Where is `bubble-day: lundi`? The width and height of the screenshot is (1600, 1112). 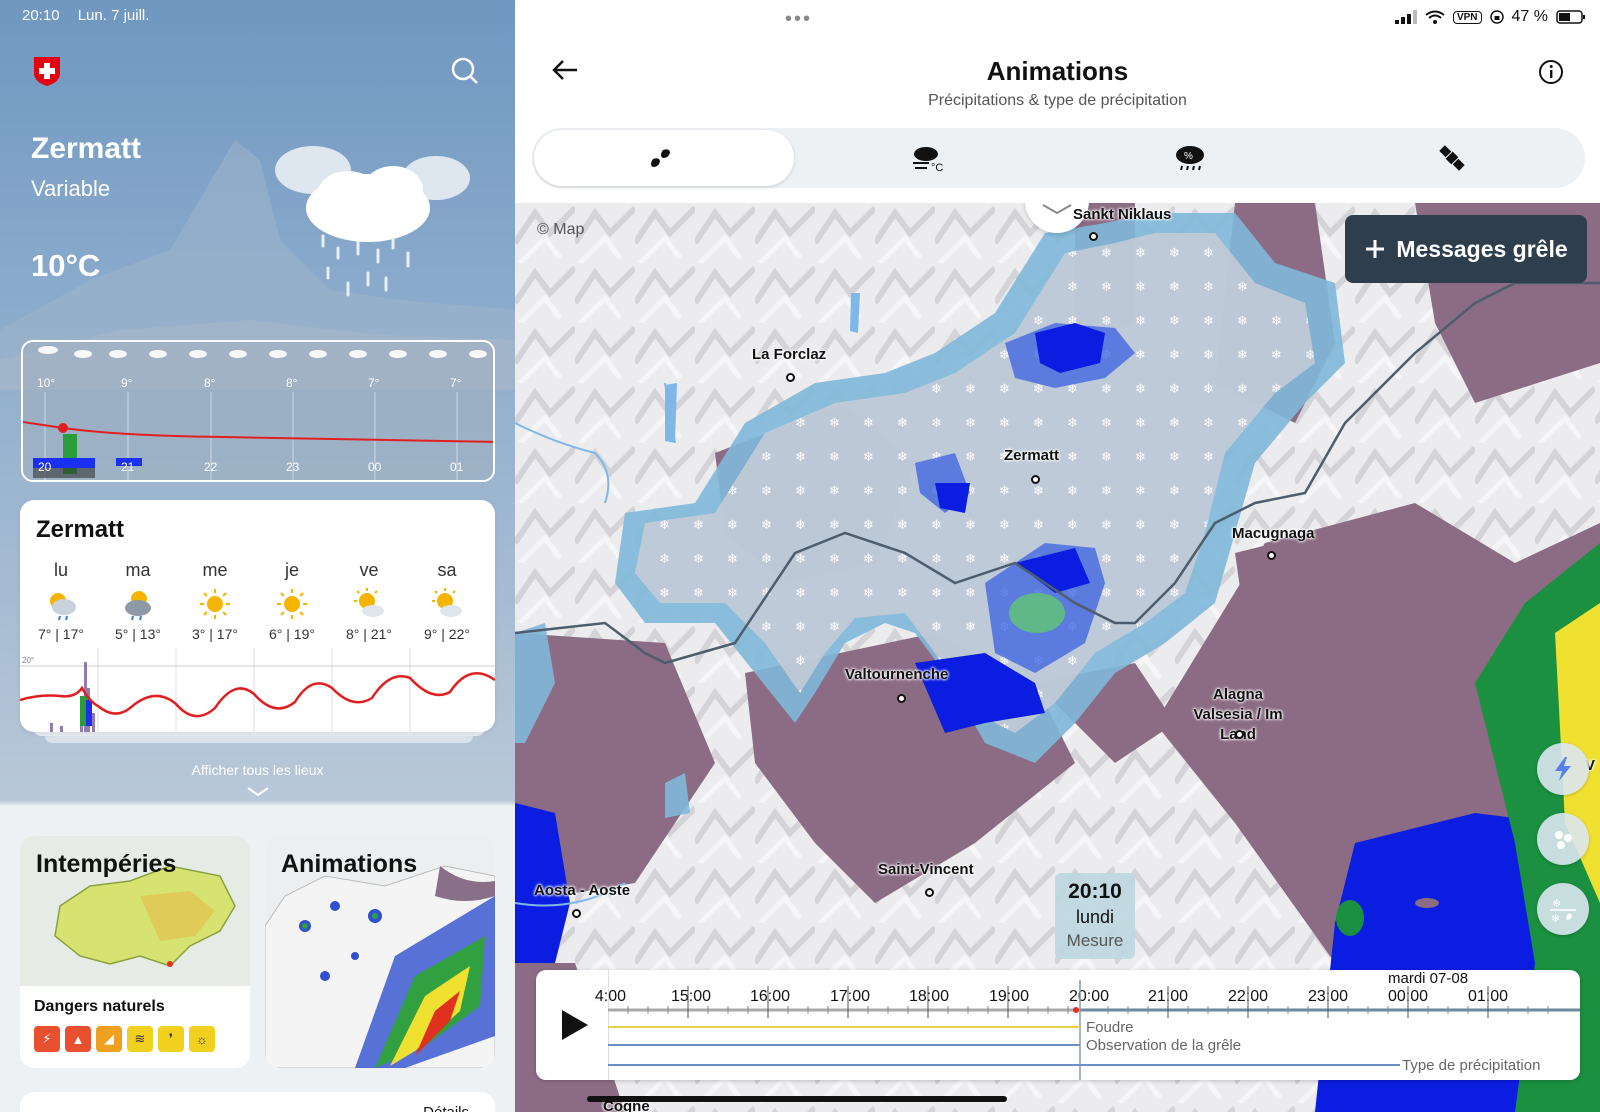 bubble-day: lundi is located at coordinates (1095, 917).